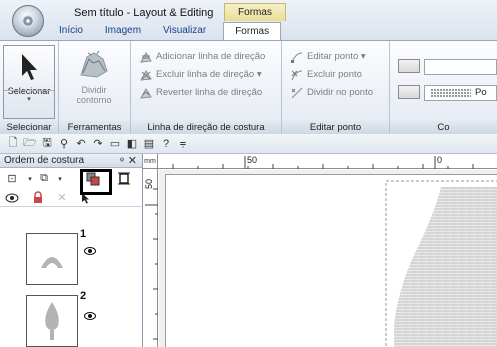 This screenshot has width=497, height=347. I want to click on delete-point-button: Excluir ponto, so click(326, 75).